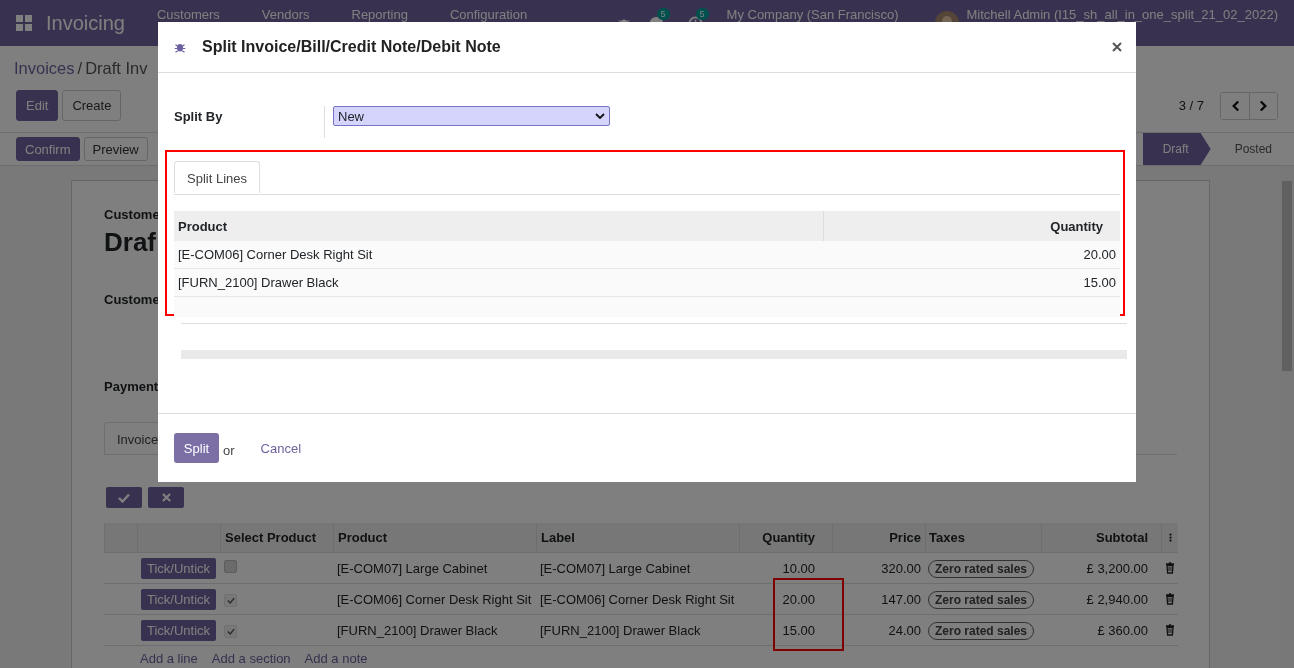 This screenshot has height=668, width=1294. What do you see at coordinates (1254, 149) in the screenshot?
I see `stage-step: Posted` at bounding box center [1254, 149].